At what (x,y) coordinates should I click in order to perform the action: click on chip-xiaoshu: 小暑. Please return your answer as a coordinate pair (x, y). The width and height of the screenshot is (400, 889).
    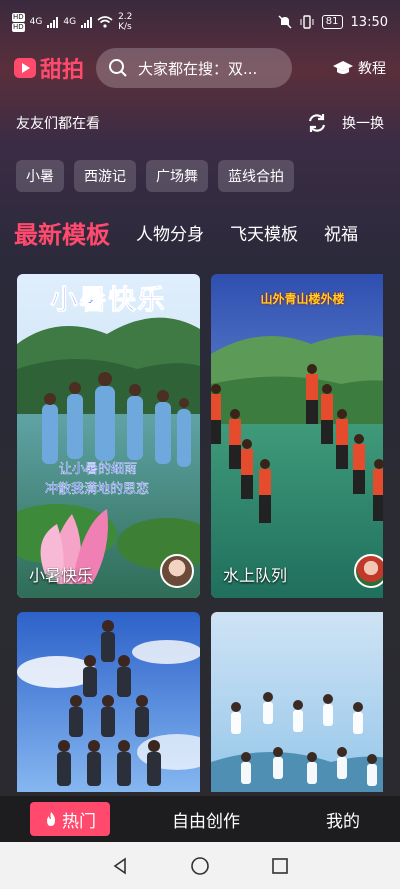
    Looking at the image, I should click on (40, 176).